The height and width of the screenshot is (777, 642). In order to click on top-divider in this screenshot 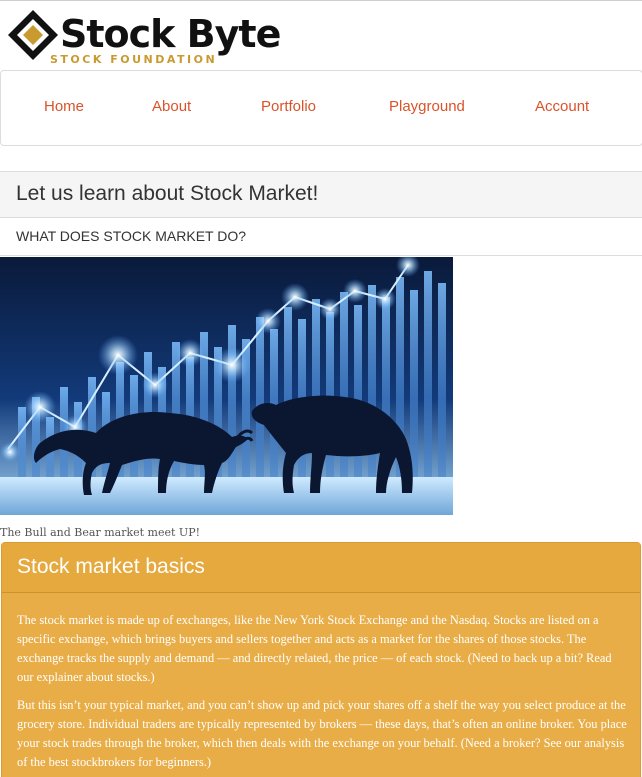, I will do `click(321, 0)`.